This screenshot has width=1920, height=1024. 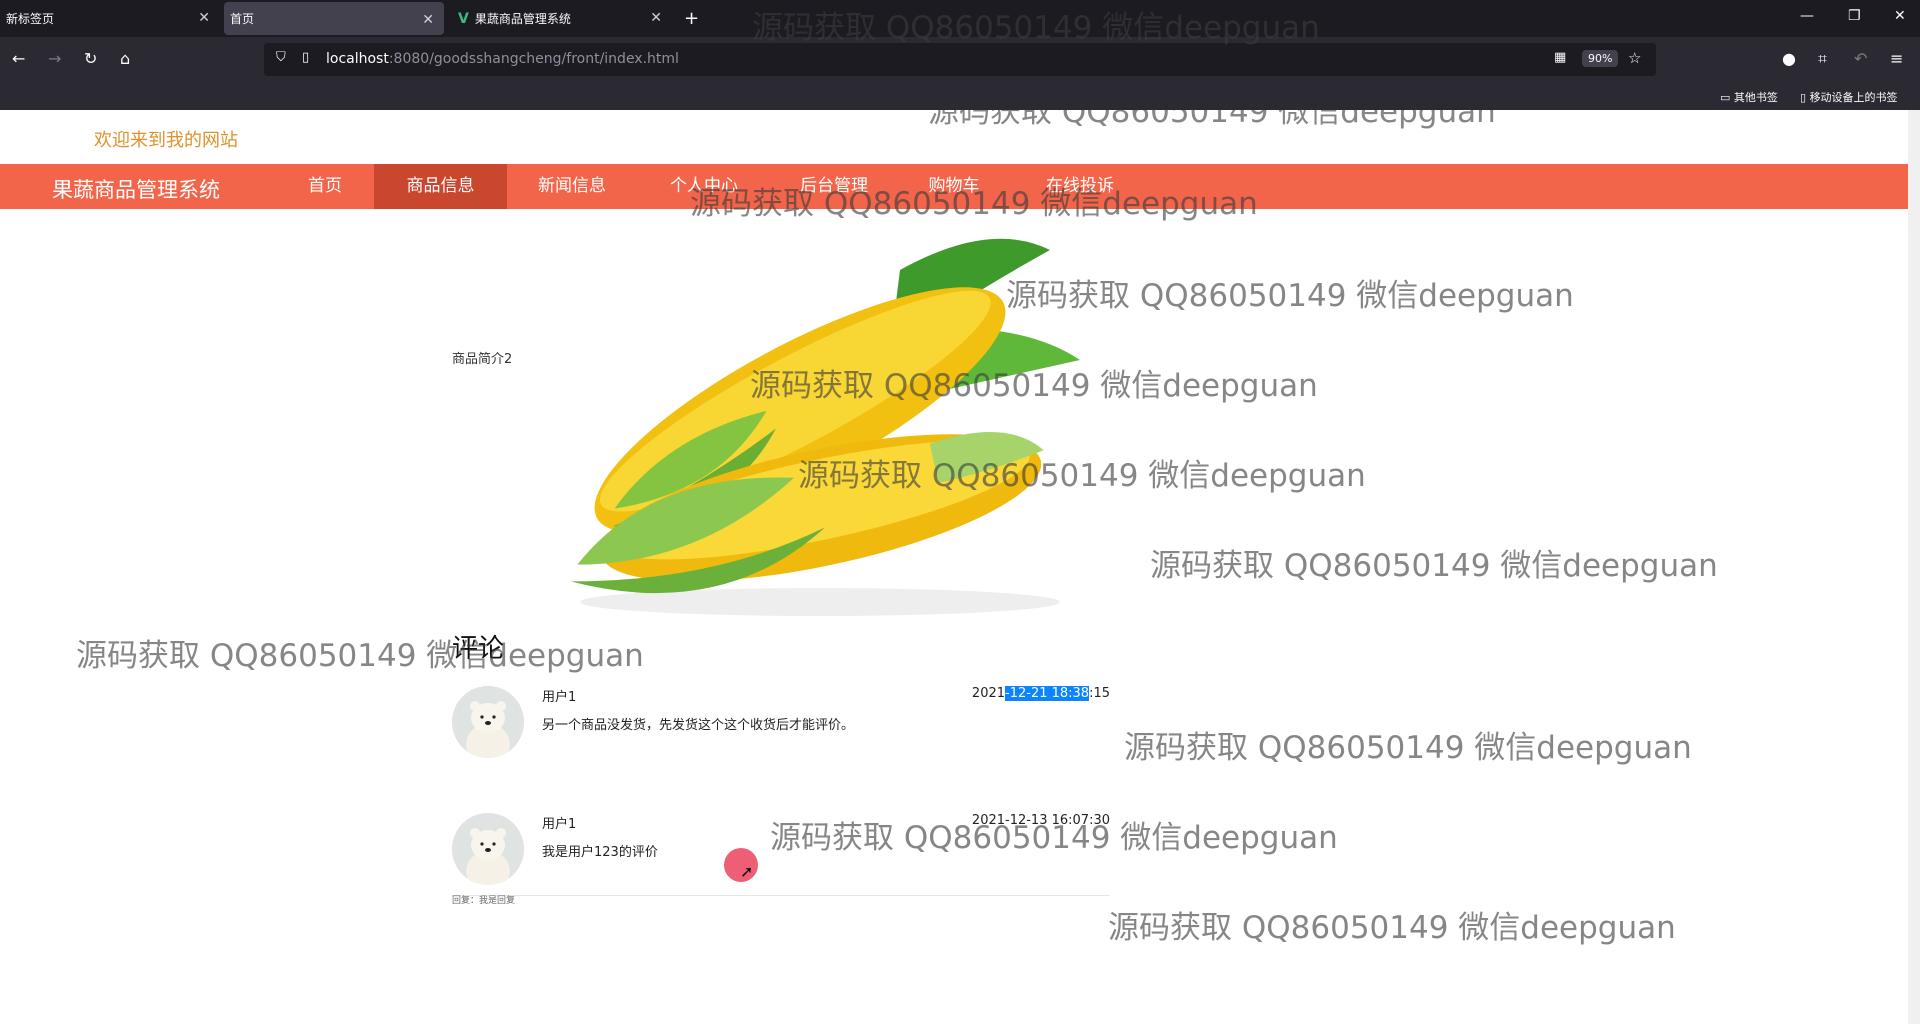 What do you see at coordinates (1822, 59) in the screenshot?
I see `crop-icon: ⌗` at bounding box center [1822, 59].